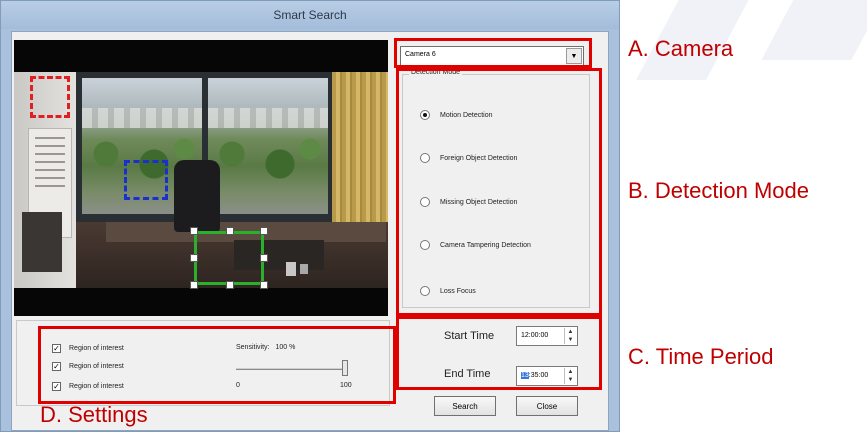  What do you see at coordinates (197, 196) in the screenshot?
I see `scene-chair` at bounding box center [197, 196].